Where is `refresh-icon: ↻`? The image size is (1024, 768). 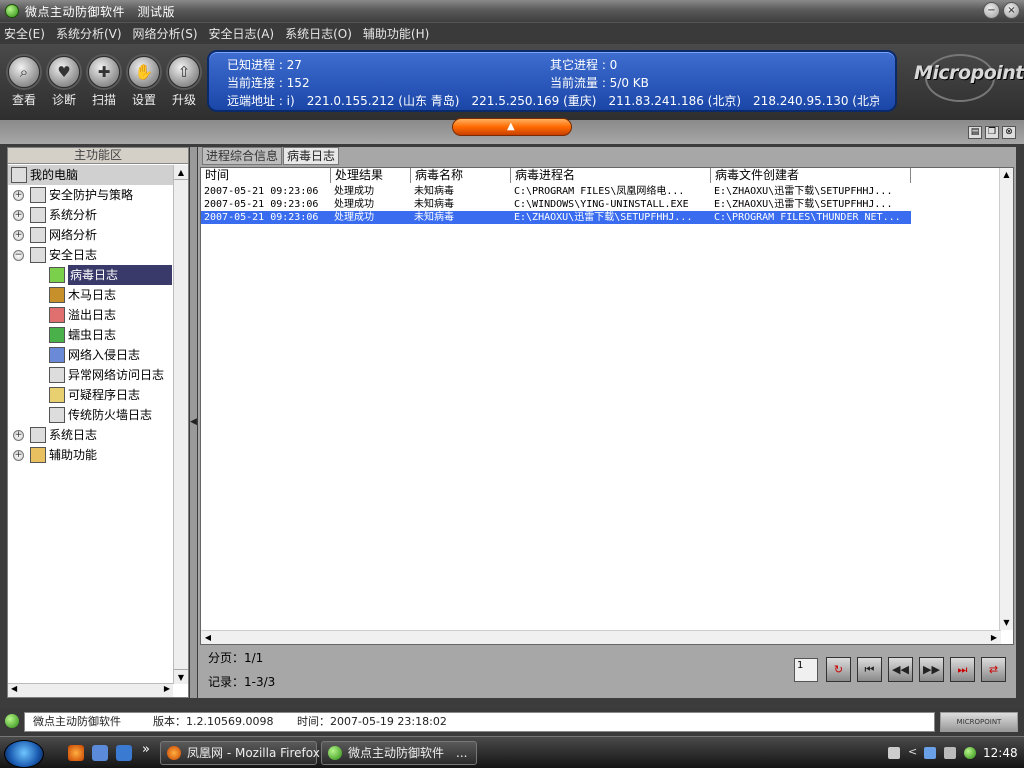
refresh-icon: ↻ is located at coordinates (838, 669).